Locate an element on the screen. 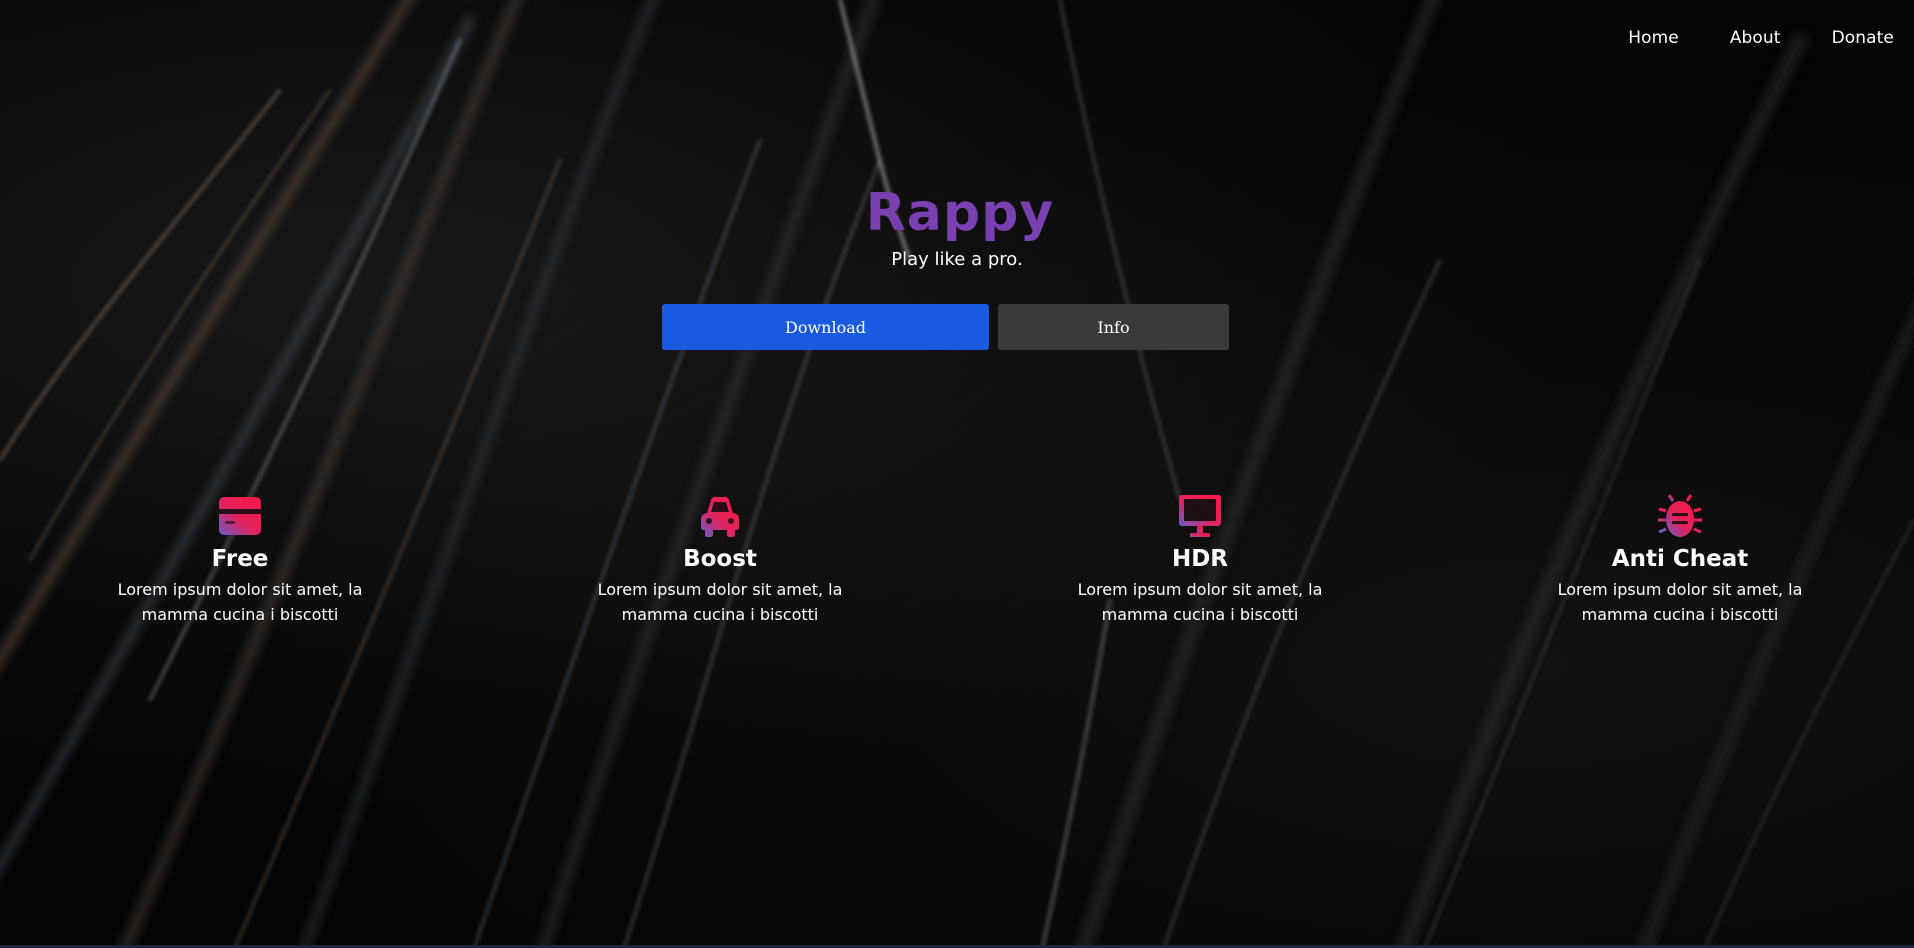  info-button: Info is located at coordinates (1113, 327).